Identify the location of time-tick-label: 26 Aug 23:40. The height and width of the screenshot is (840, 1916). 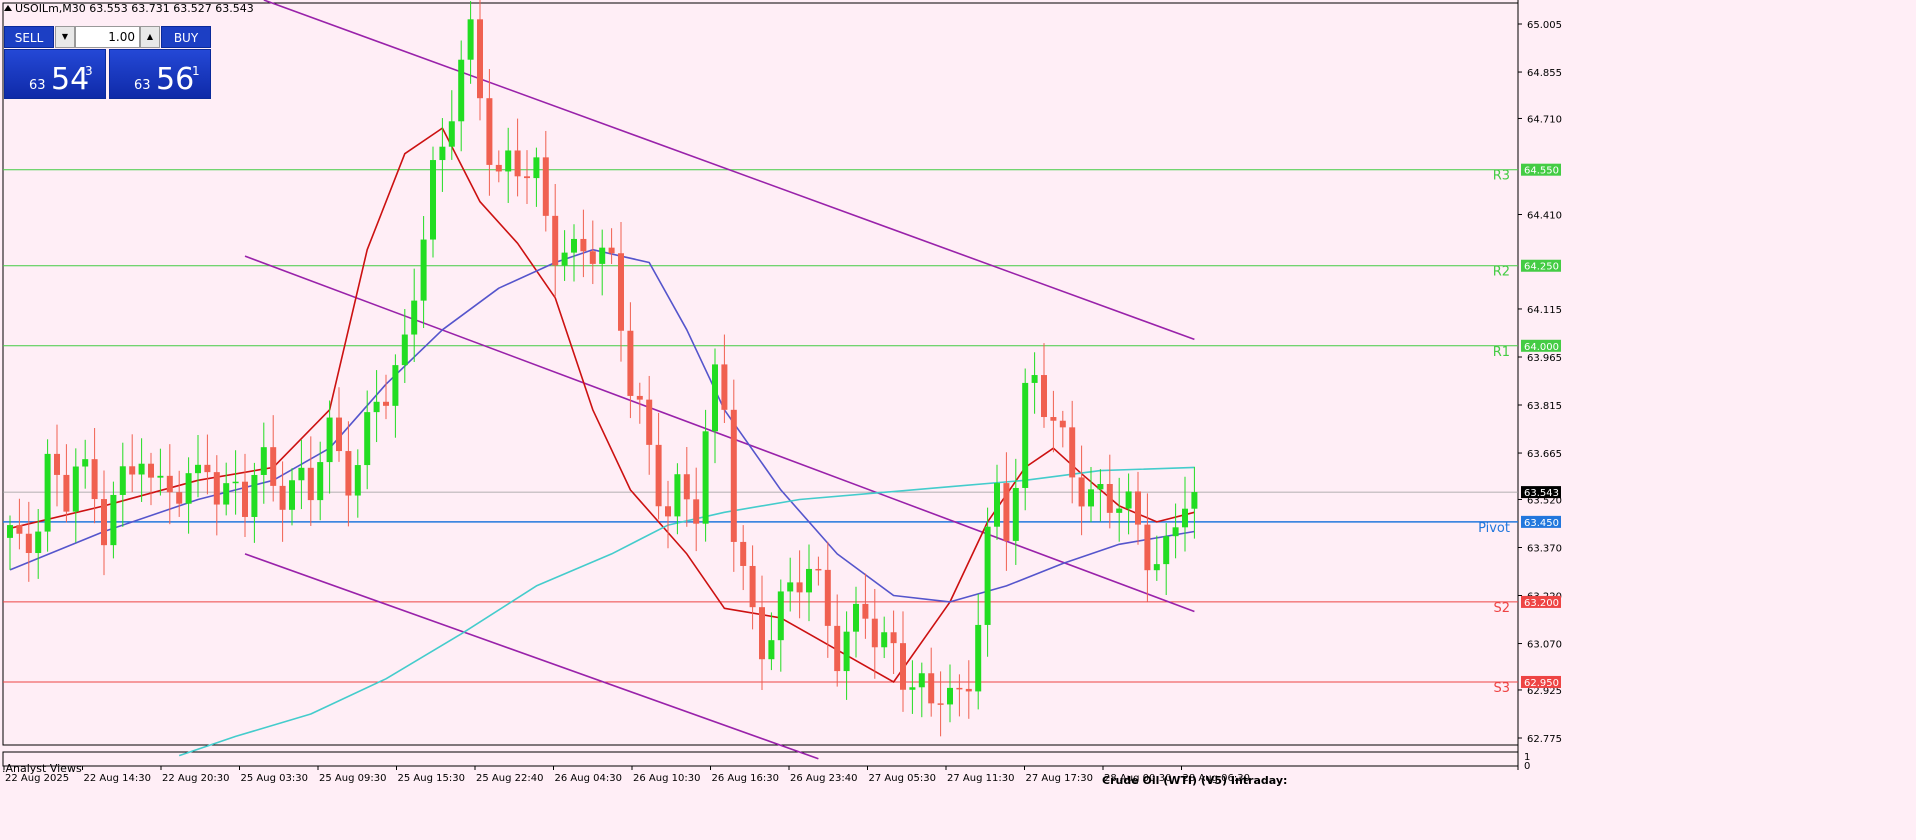
(823, 778).